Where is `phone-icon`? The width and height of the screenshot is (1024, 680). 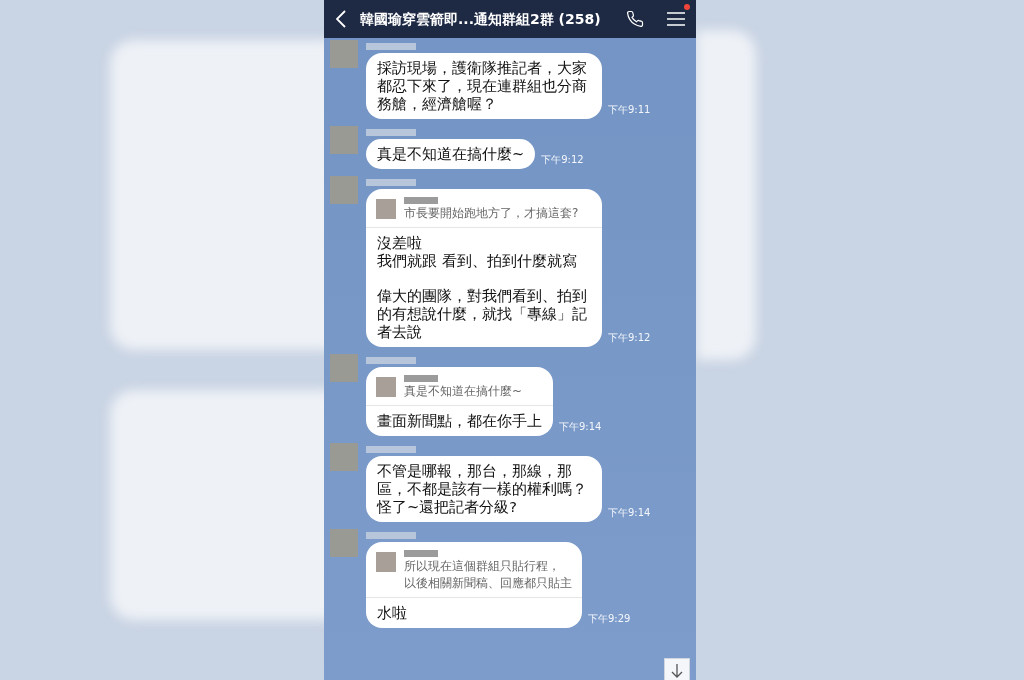
phone-icon is located at coordinates (635, 19).